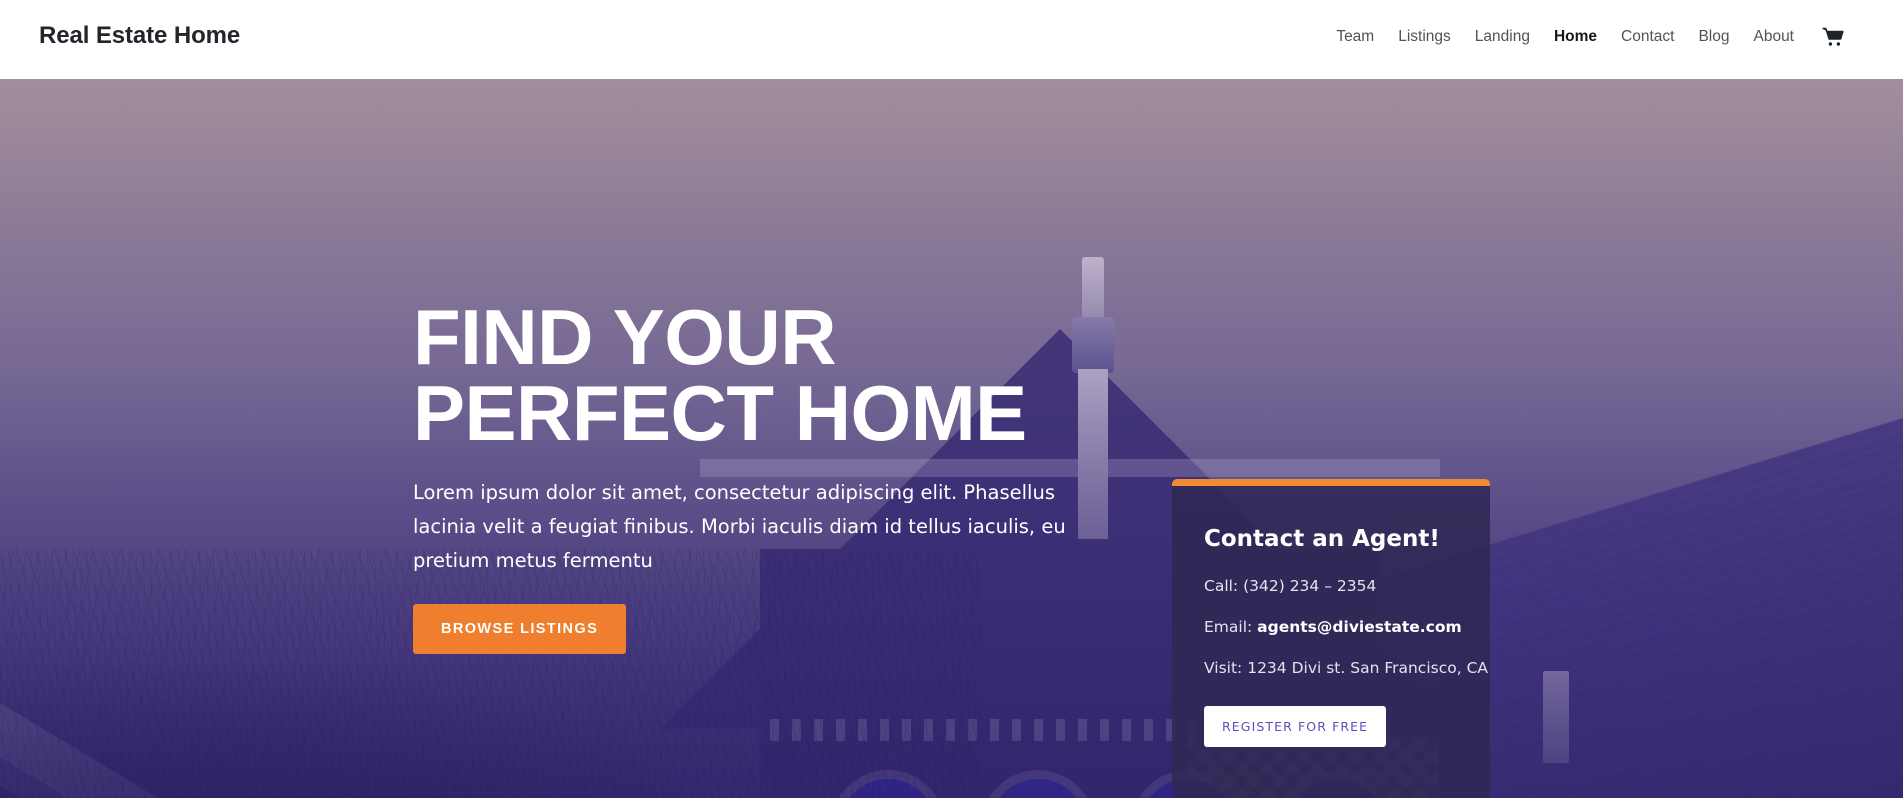  I want to click on nav-item-landing: Landing, so click(1502, 37).